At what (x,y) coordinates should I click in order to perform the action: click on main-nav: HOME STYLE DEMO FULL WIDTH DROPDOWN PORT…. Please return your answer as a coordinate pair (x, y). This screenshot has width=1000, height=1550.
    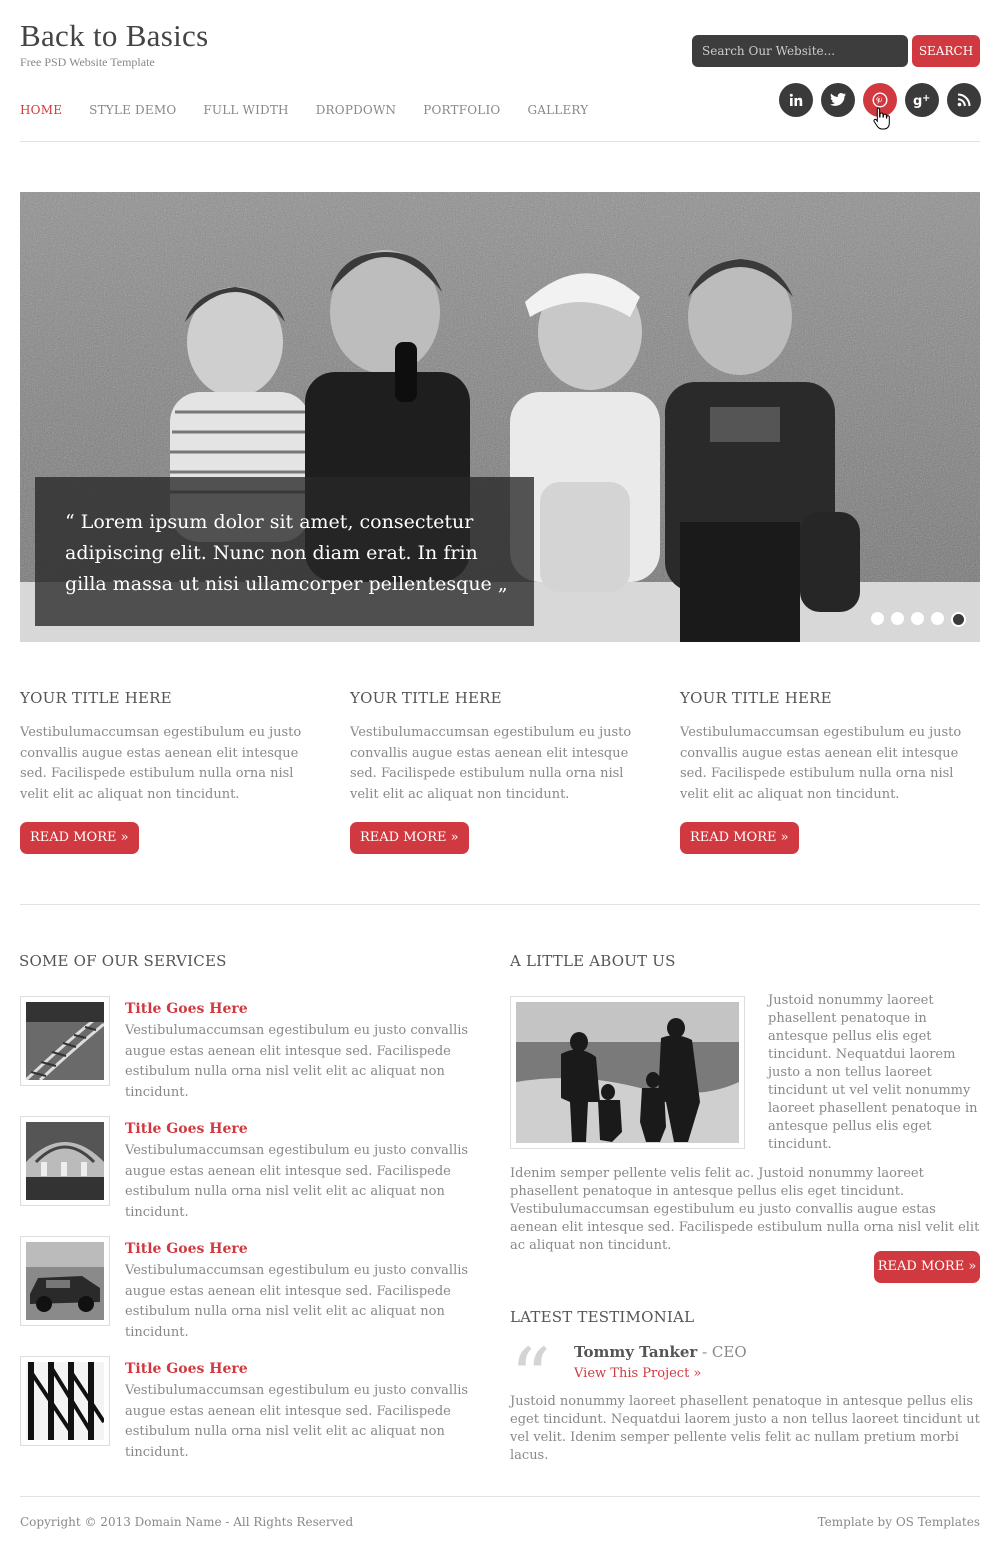
    Looking at the image, I should click on (317, 110).